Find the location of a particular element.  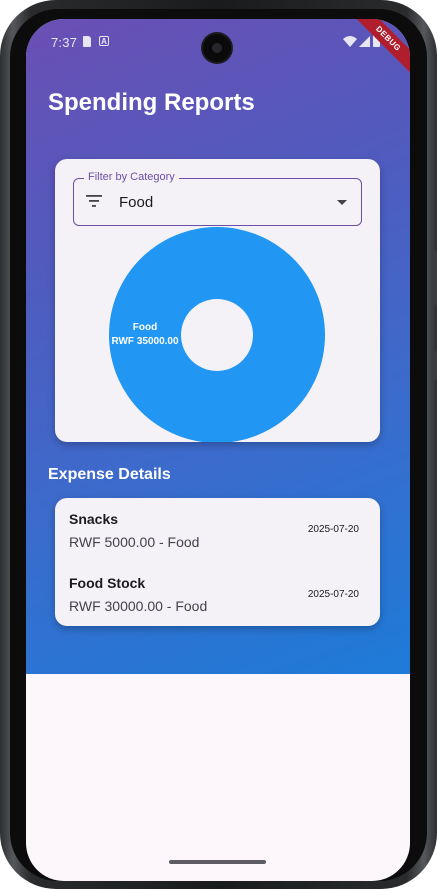

signal-icon is located at coordinates (364, 41).